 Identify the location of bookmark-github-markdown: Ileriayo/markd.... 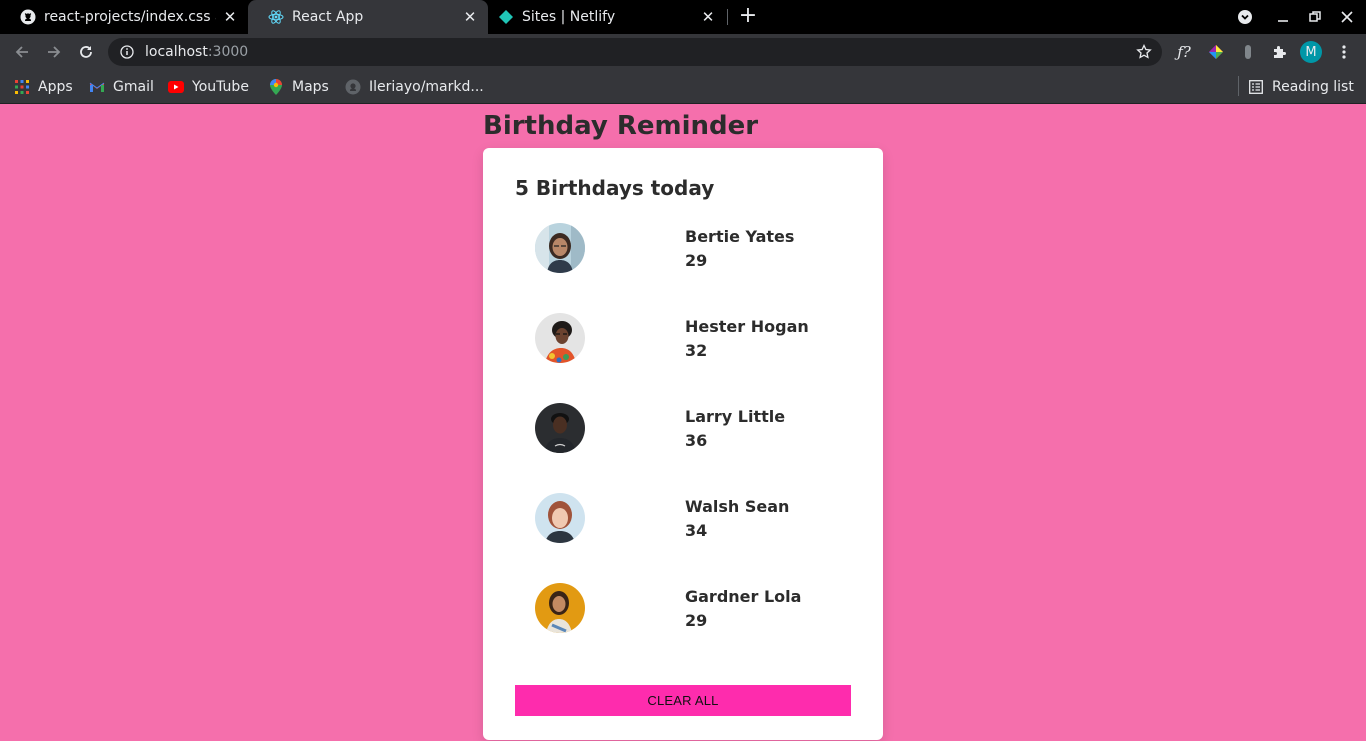
(414, 87).